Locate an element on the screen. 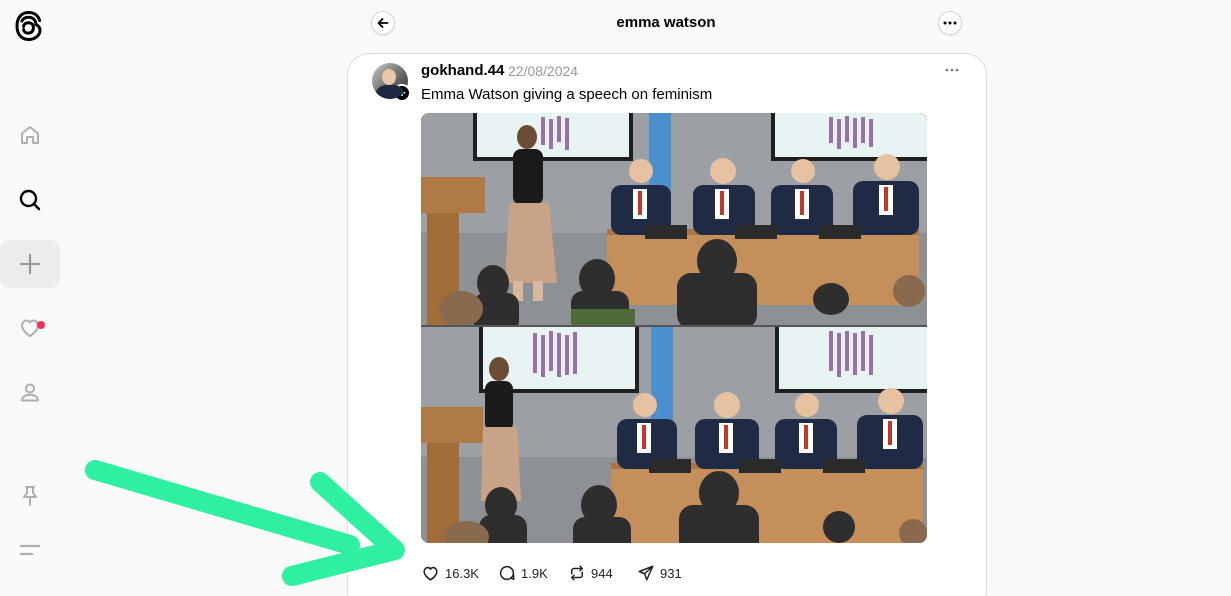 This screenshot has width=1231, height=596. reply-button: 1.9K is located at coordinates (523, 573).